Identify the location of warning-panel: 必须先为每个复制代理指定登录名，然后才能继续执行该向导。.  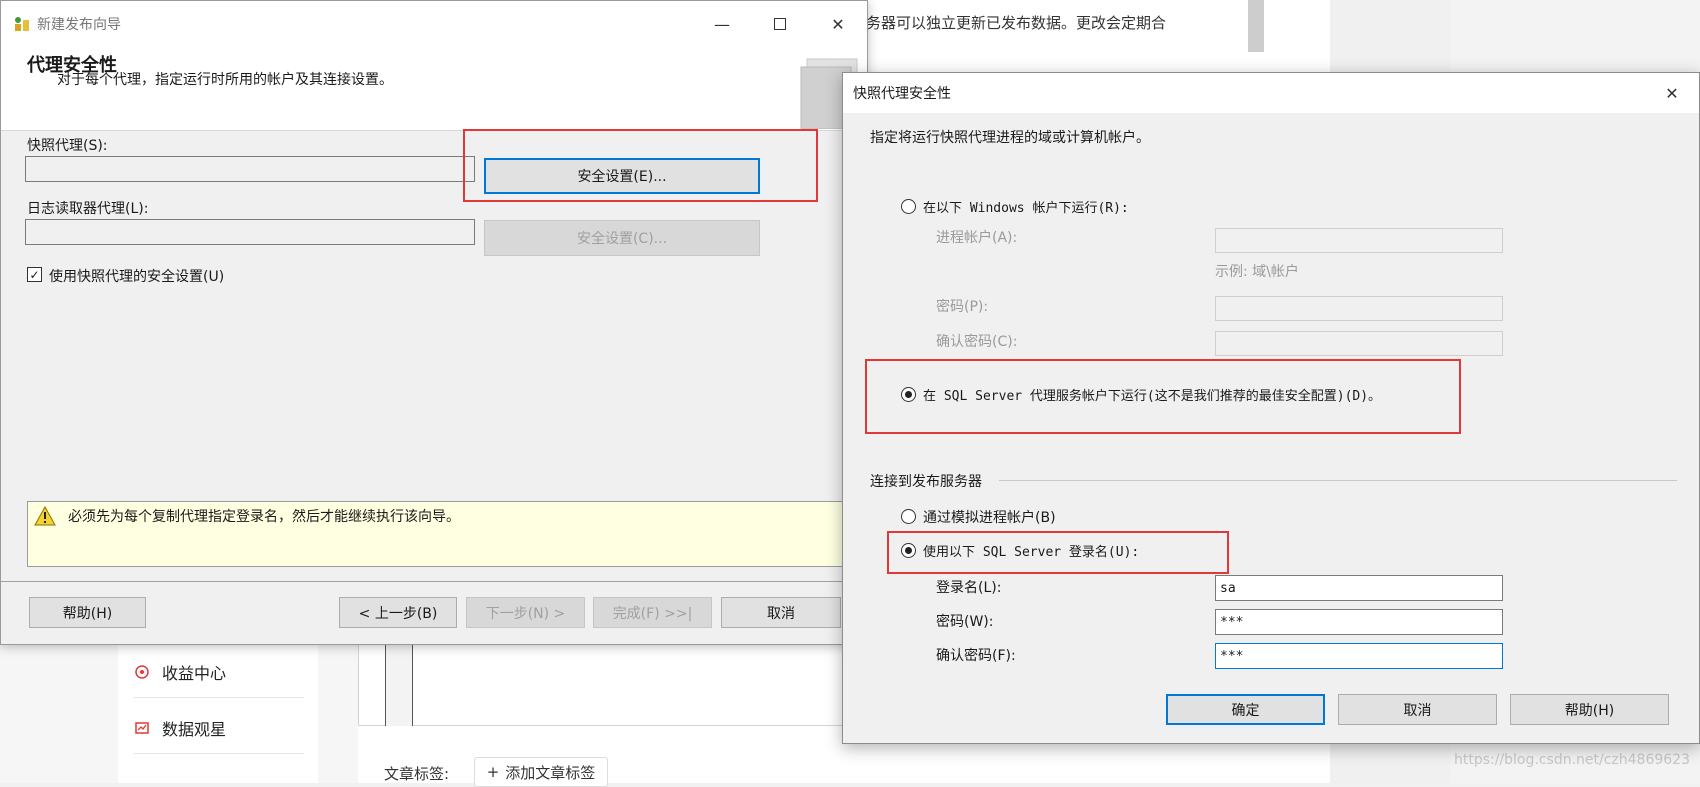
(448, 534).